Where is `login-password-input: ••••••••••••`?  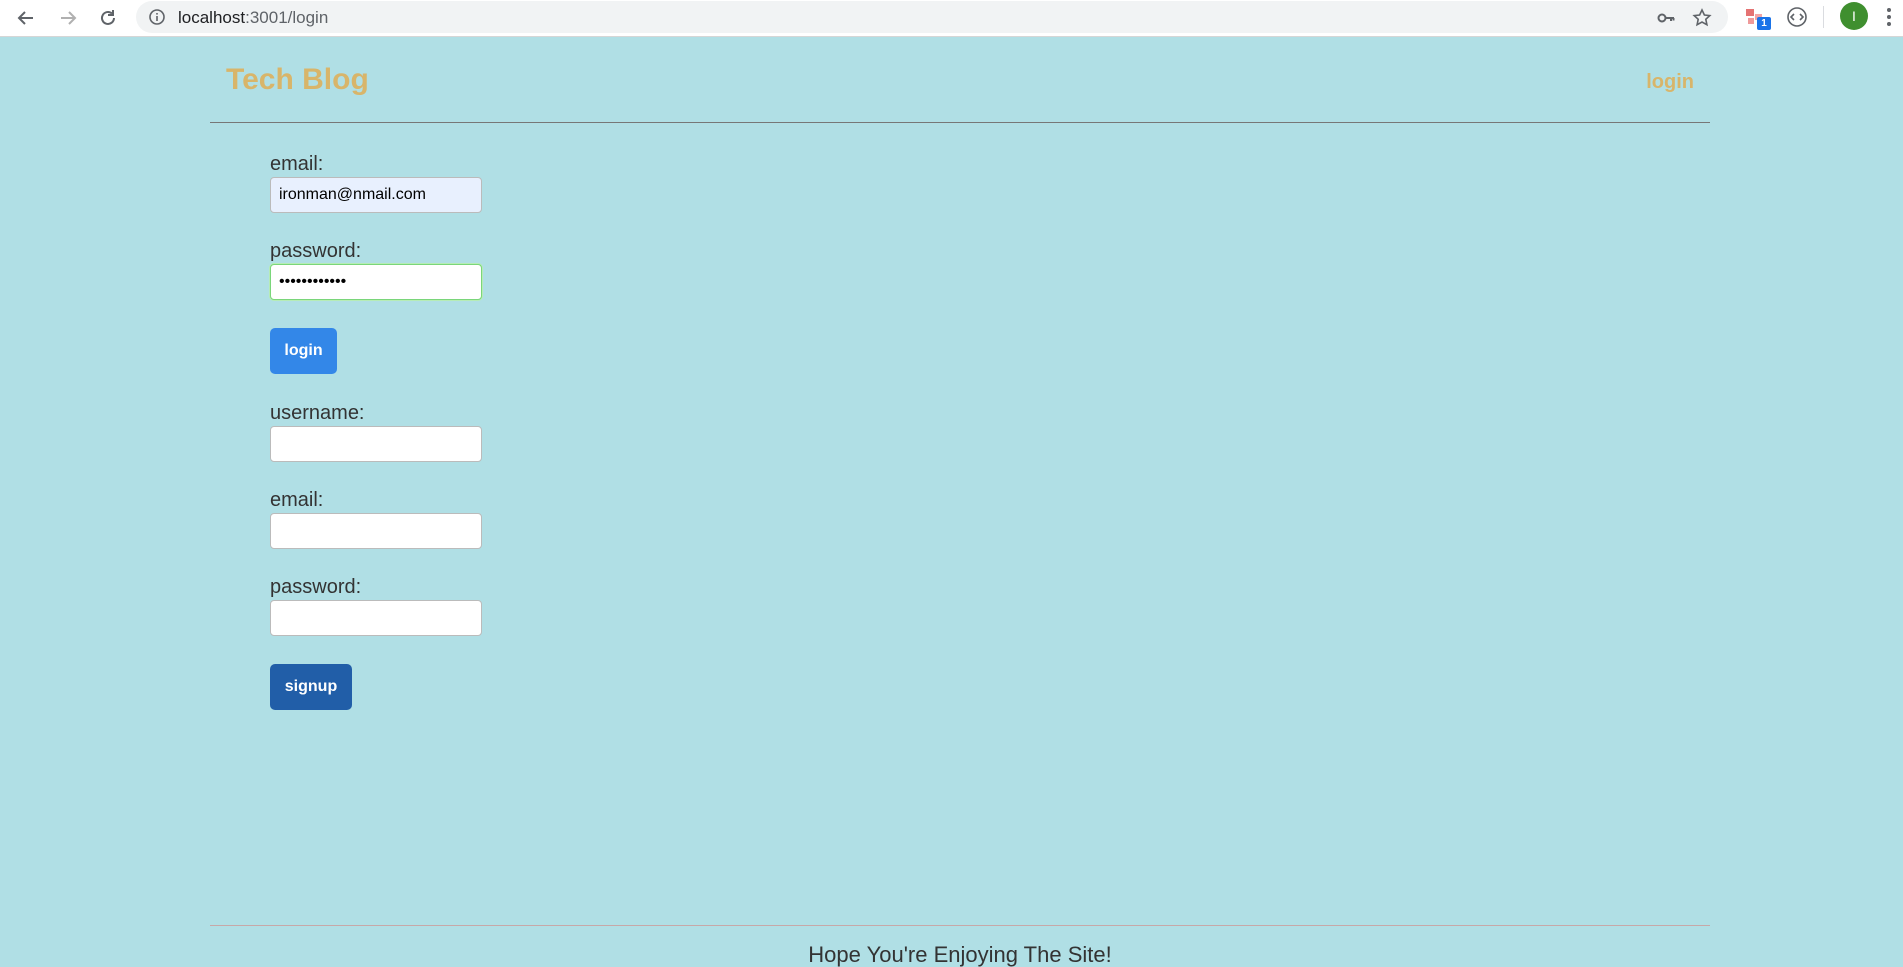
login-password-input: •••••••••••• is located at coordinates (376, 282).